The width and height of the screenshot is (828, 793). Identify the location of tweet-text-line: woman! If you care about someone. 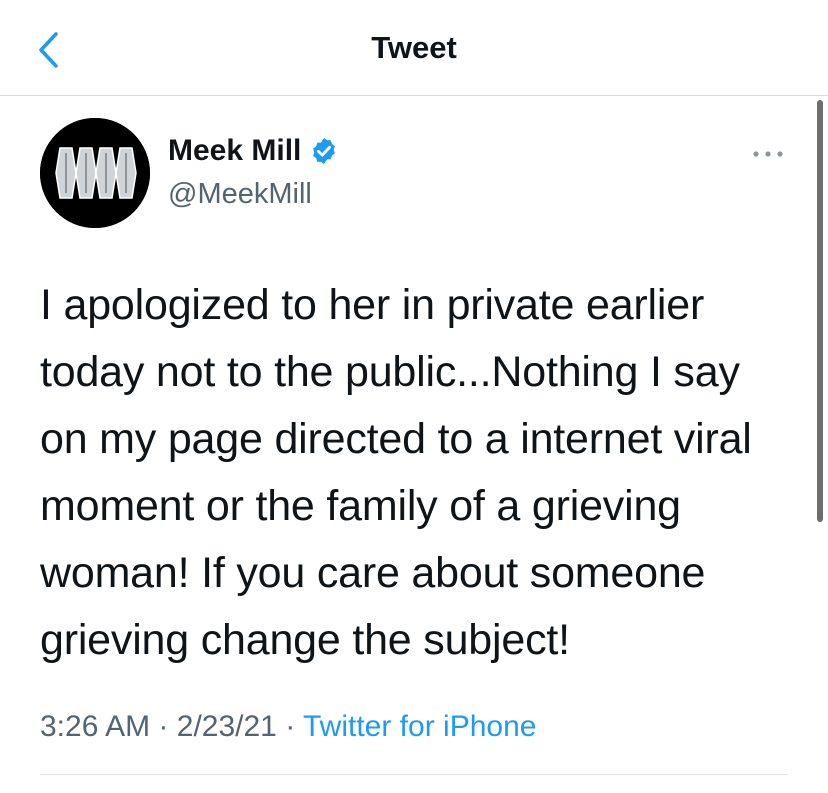
(373, 573).